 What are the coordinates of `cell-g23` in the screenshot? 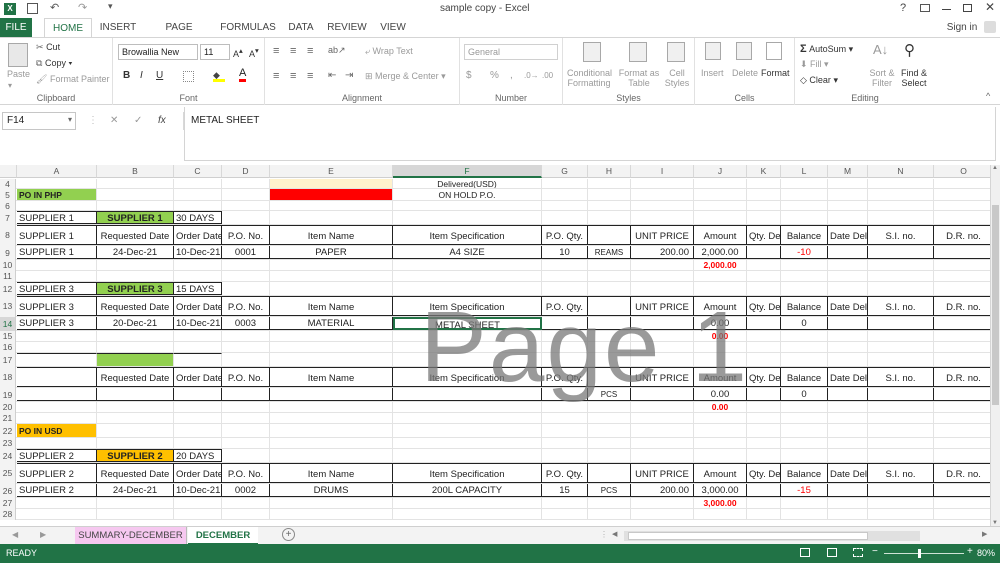 It's located at (565, 443).